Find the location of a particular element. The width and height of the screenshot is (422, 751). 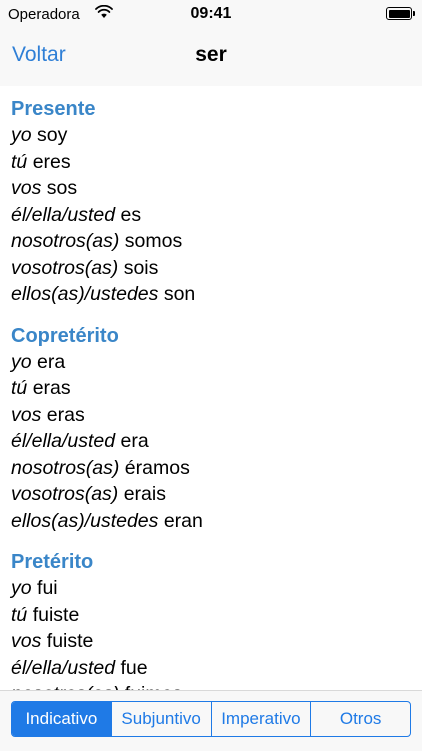

verb-form: eres is located at coordinates (51, 161).